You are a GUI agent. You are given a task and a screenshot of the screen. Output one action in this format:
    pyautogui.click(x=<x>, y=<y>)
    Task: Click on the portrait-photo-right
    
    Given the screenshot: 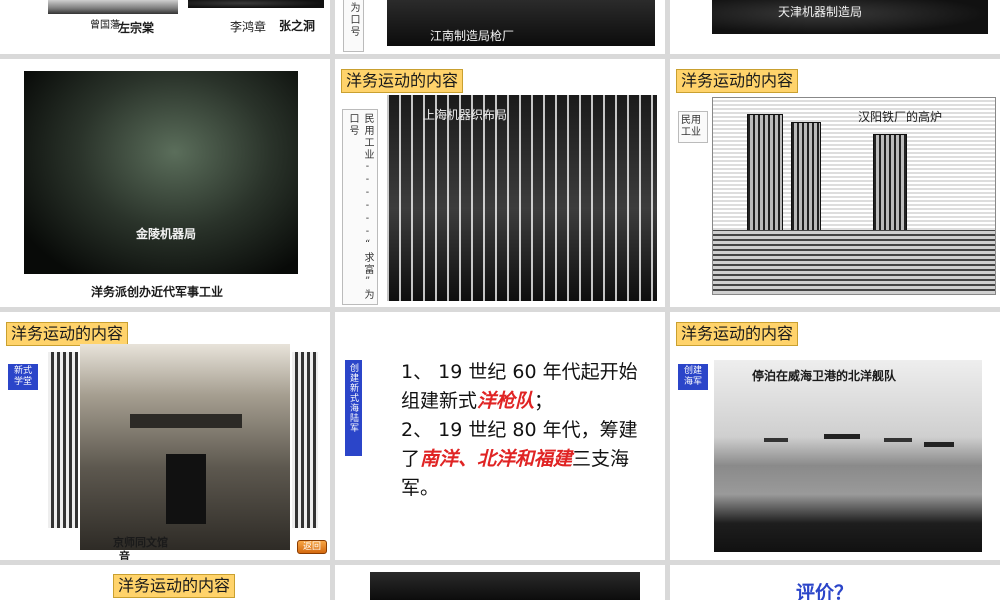 What is the action you would take?
    pyautogui.click(x=256, y=4)
    